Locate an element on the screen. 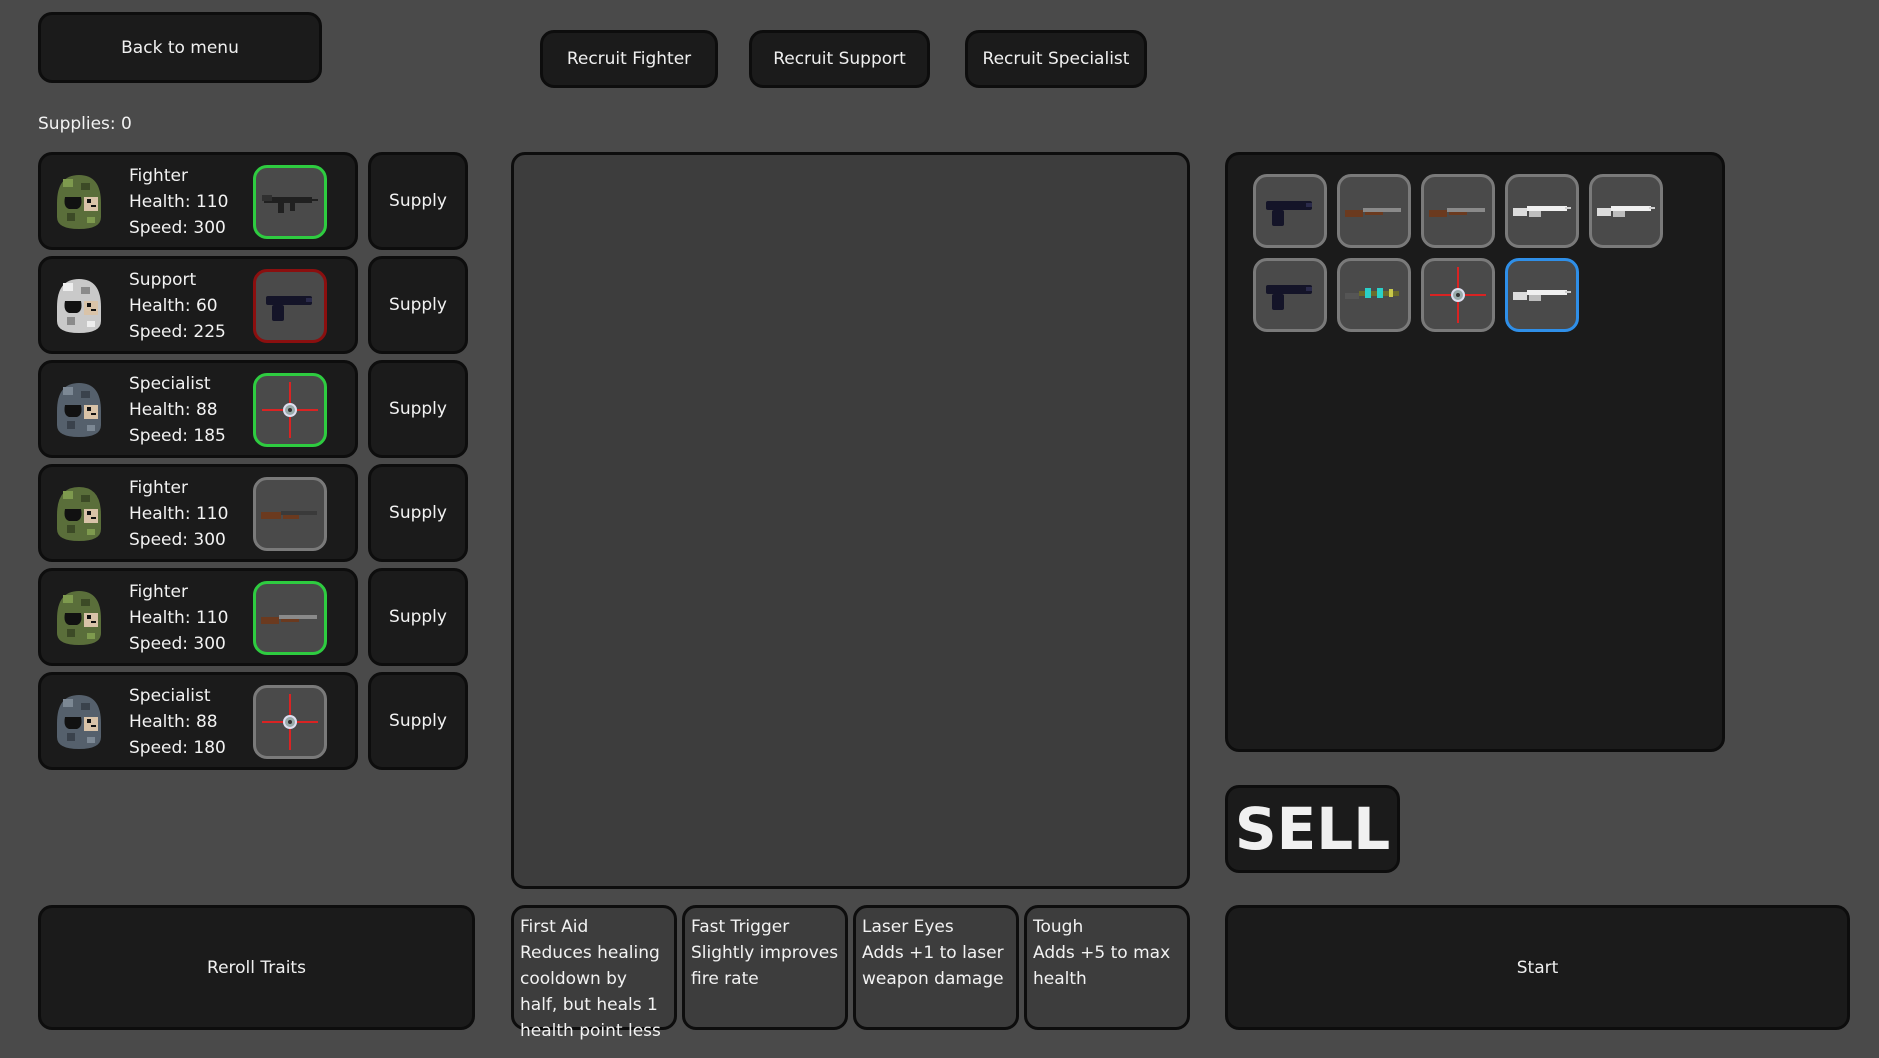  unit-stats: Specialist Health: 88 Speed: 180 is located at coordinates (177, 722).